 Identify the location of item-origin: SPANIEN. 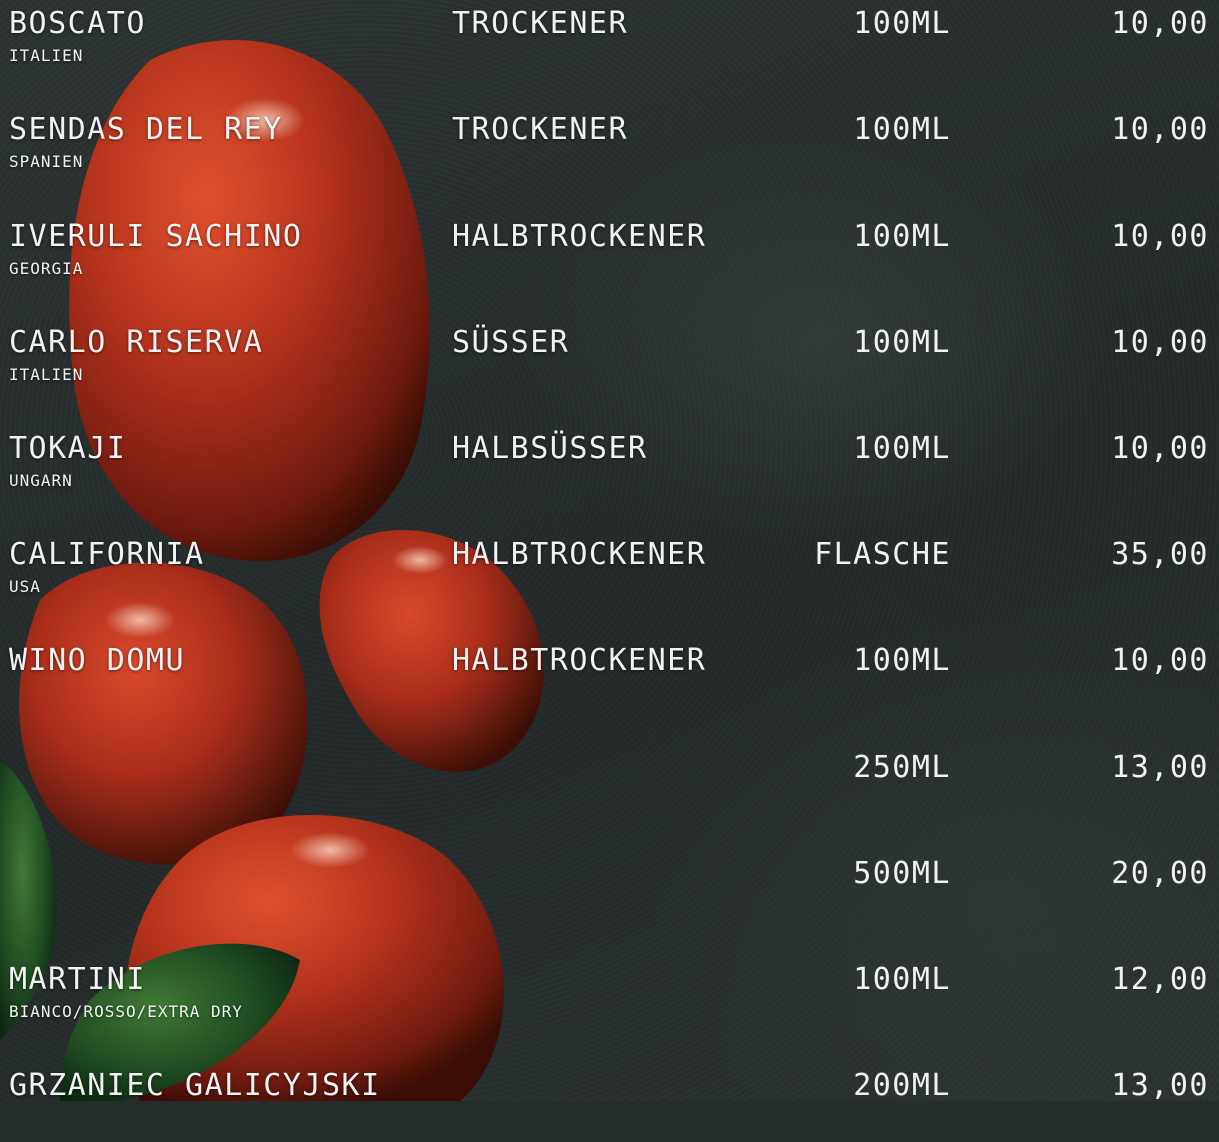
(46, 161).